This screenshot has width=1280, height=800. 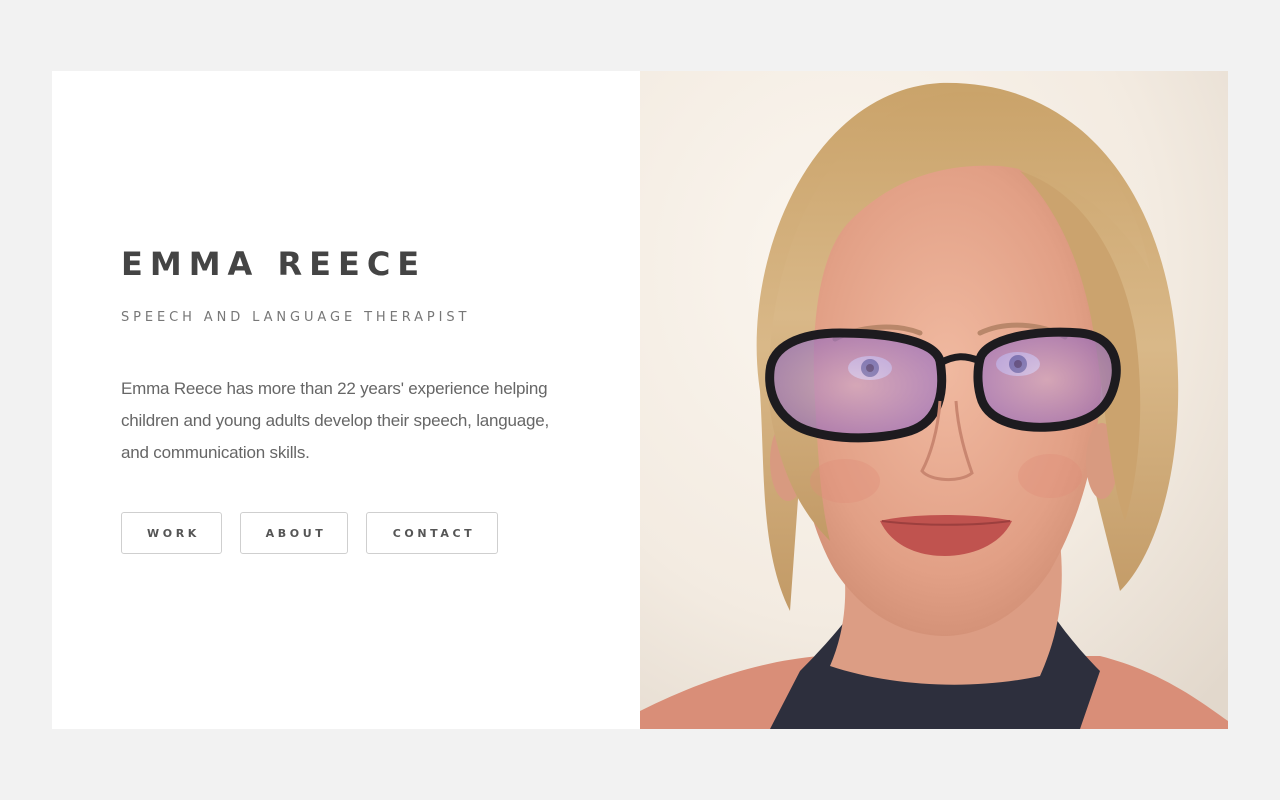 I want to click on work-button: WORK, so click(x=171, y=533).